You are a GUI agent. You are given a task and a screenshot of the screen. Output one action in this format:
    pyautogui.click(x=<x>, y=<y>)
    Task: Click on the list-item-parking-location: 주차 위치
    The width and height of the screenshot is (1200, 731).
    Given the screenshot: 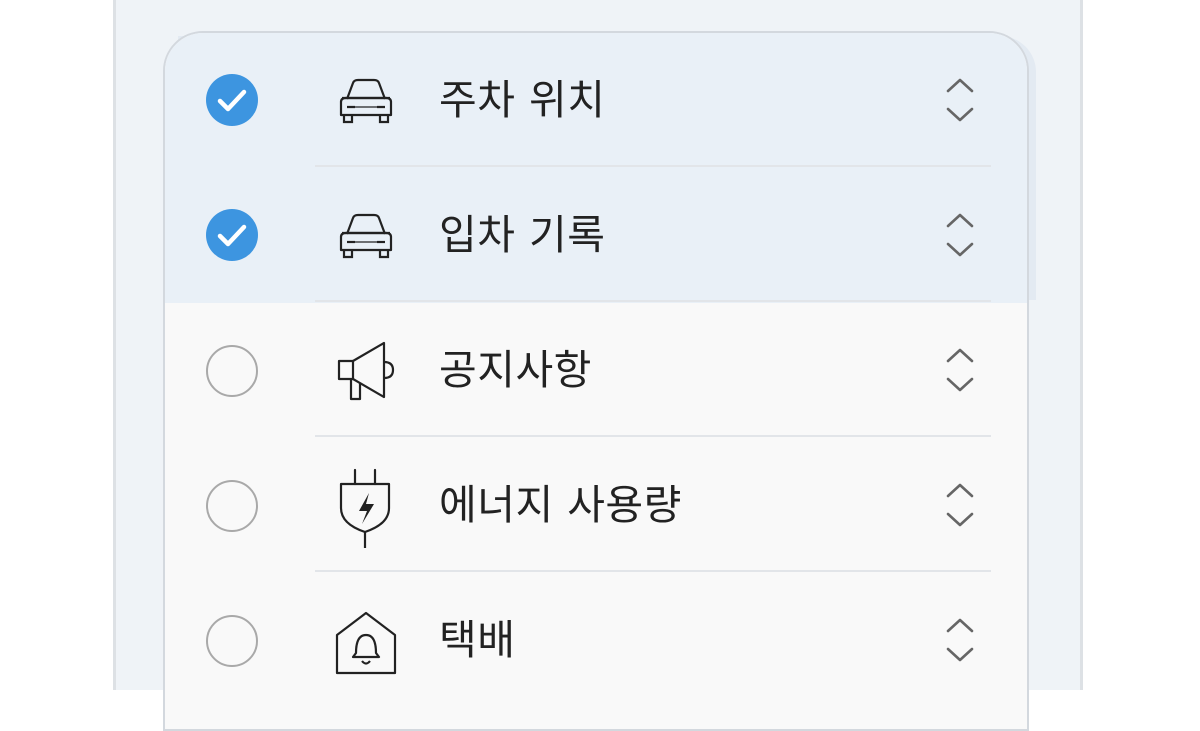 What is the action you would take?
    pyautogui.click(x=596, y=100)
    